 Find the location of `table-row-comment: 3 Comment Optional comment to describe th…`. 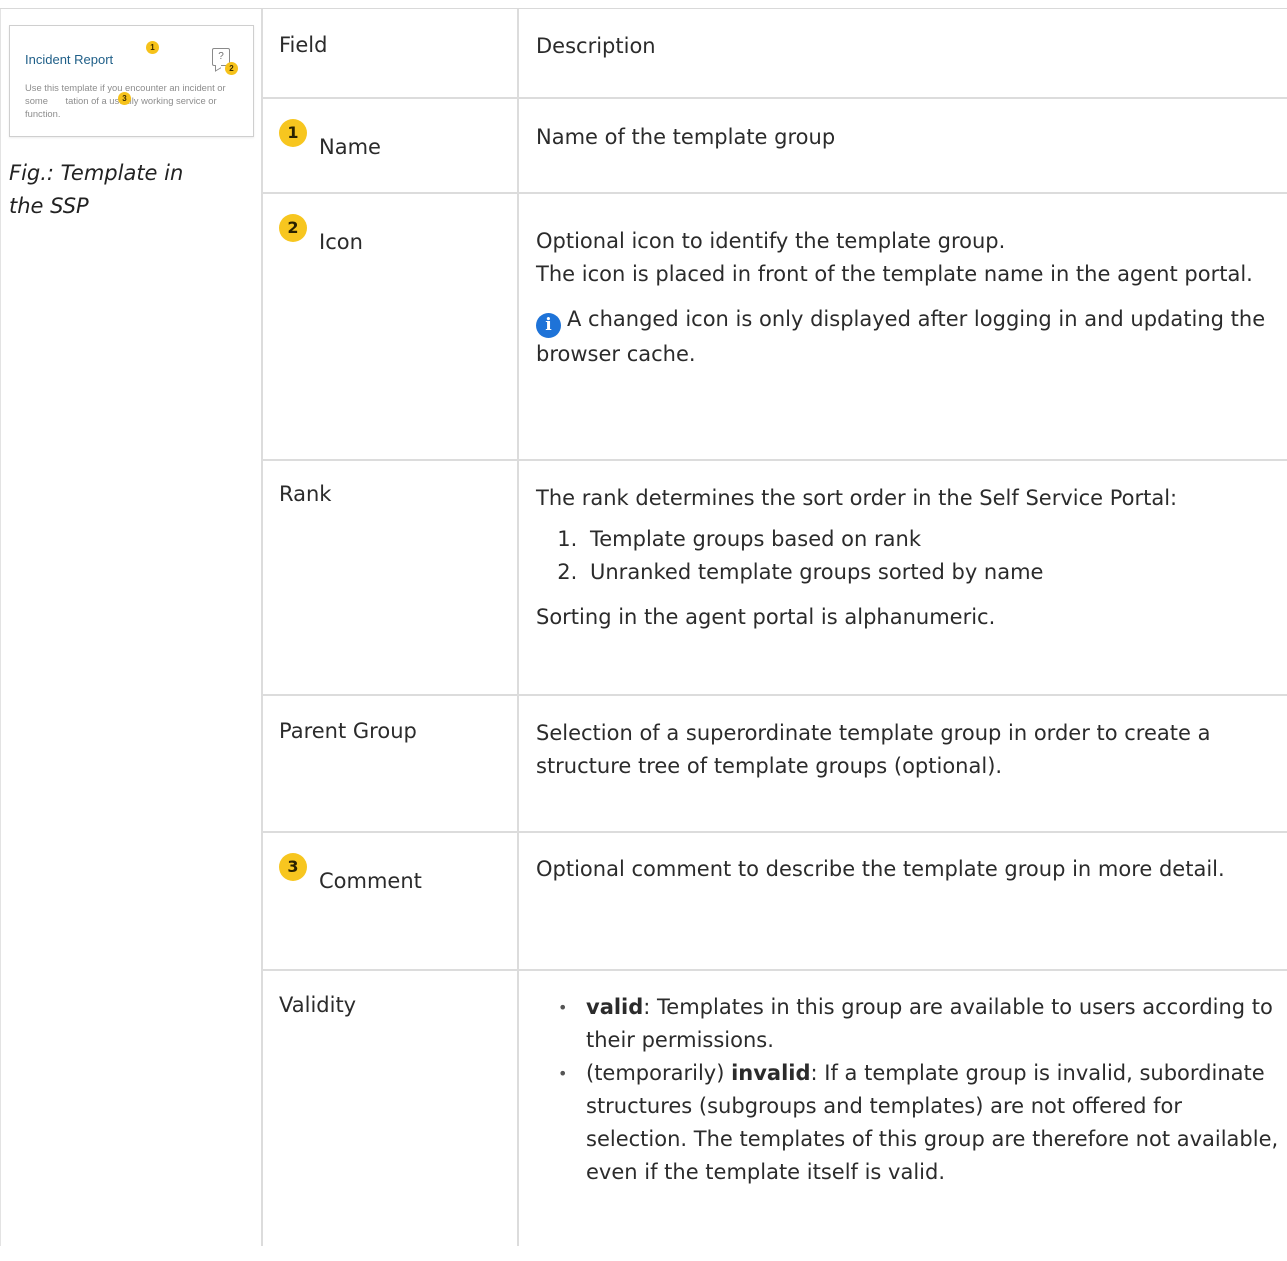

table-row-comment: 3 Comment Optional comment to describe th… is located at coordinates (774, 902).